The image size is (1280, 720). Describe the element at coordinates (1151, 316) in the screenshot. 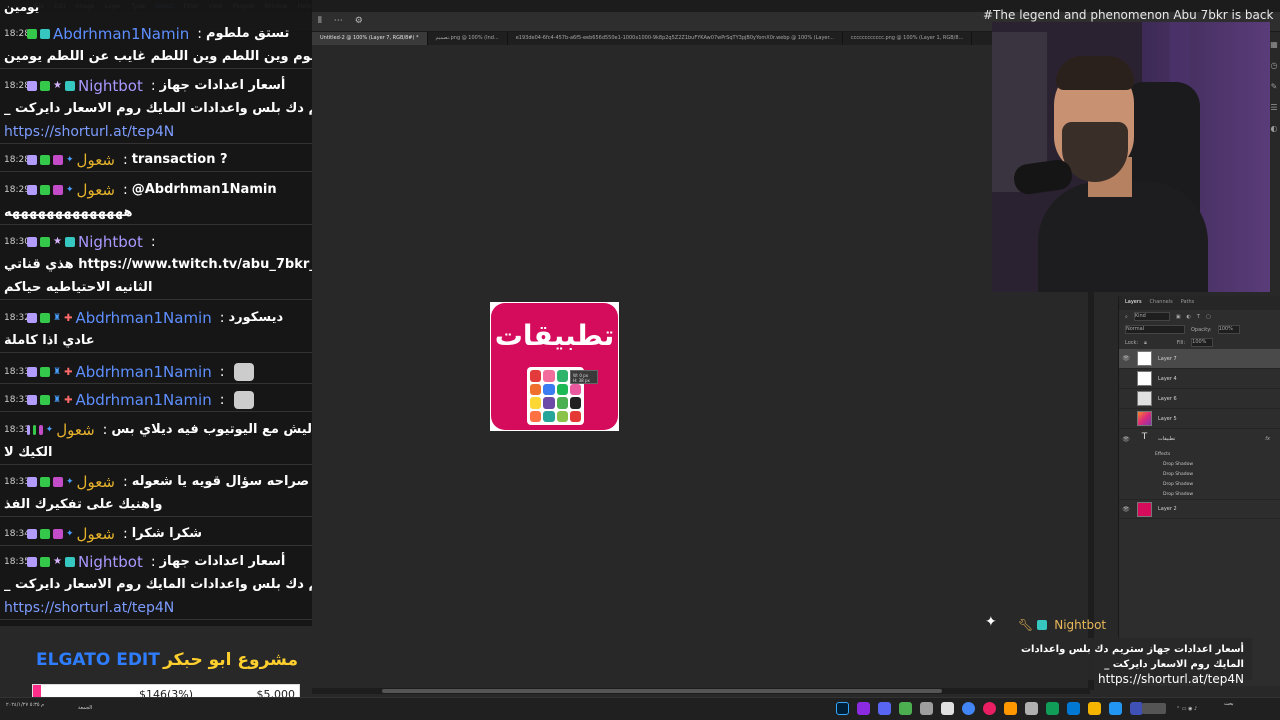

I see `kind-select: Kind` at that location.